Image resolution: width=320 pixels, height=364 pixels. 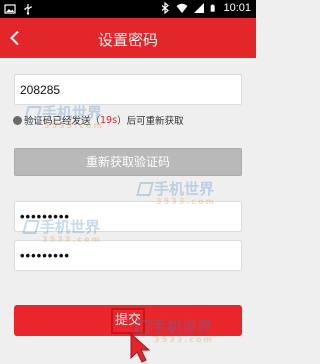 What do you see at coordinates (128, 9) in the screenshot?
I see `status-bar: 10:01` at bounding box center [128, 9].